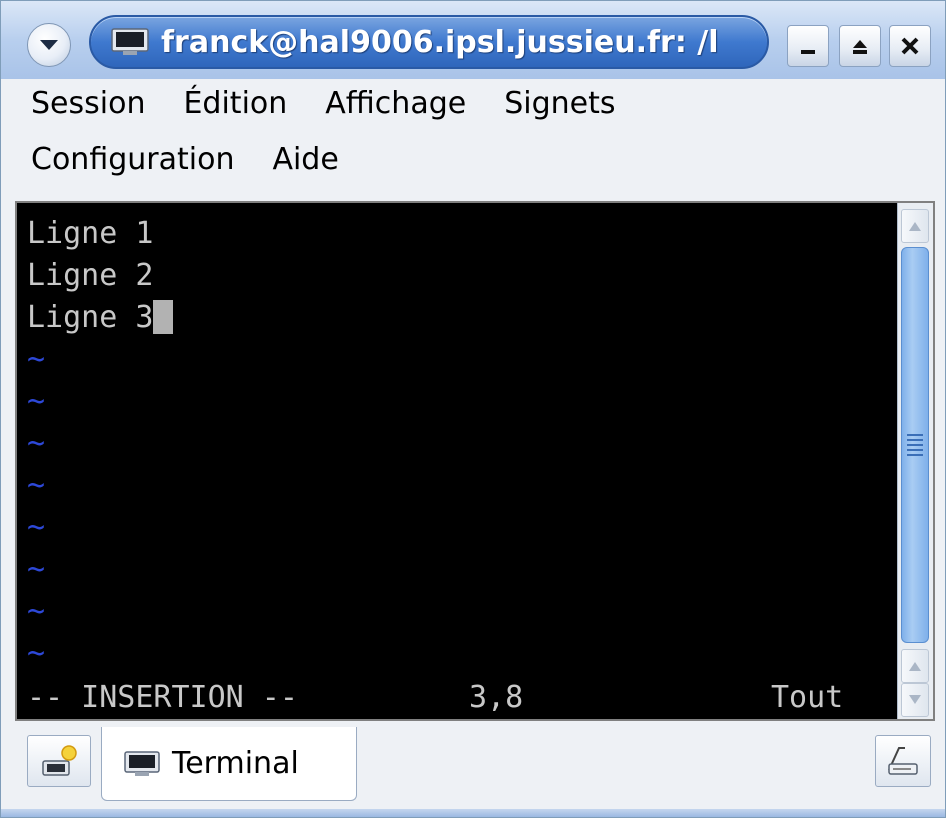  Describe the element at coordinates (395, 104) in the screenshot. I see `menu-affichage: Affichage` at that location.